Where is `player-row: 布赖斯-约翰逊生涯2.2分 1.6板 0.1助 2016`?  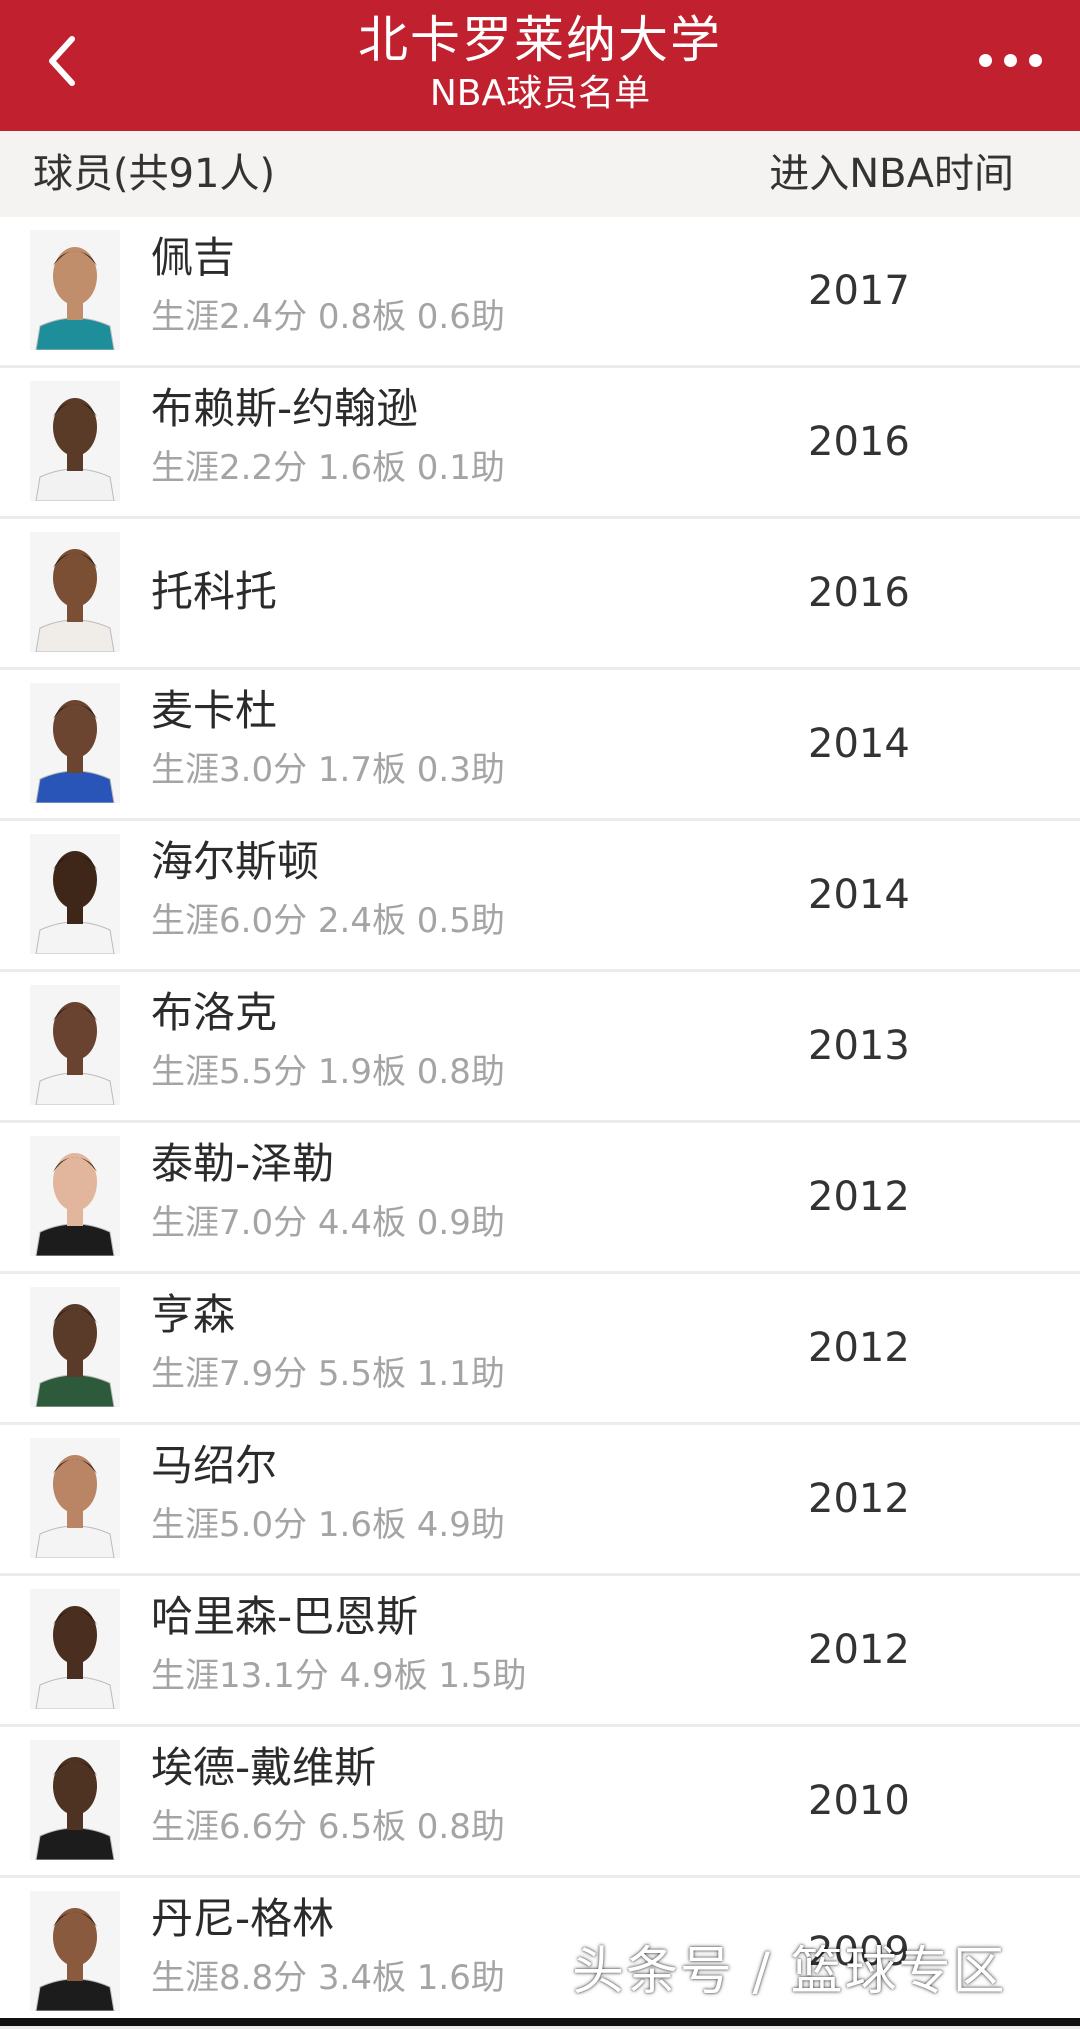 player-row: 布赖斯-约翰逊生涯2.2分 1.6板 0.1助 2016 is located at coordinates (540, 443).